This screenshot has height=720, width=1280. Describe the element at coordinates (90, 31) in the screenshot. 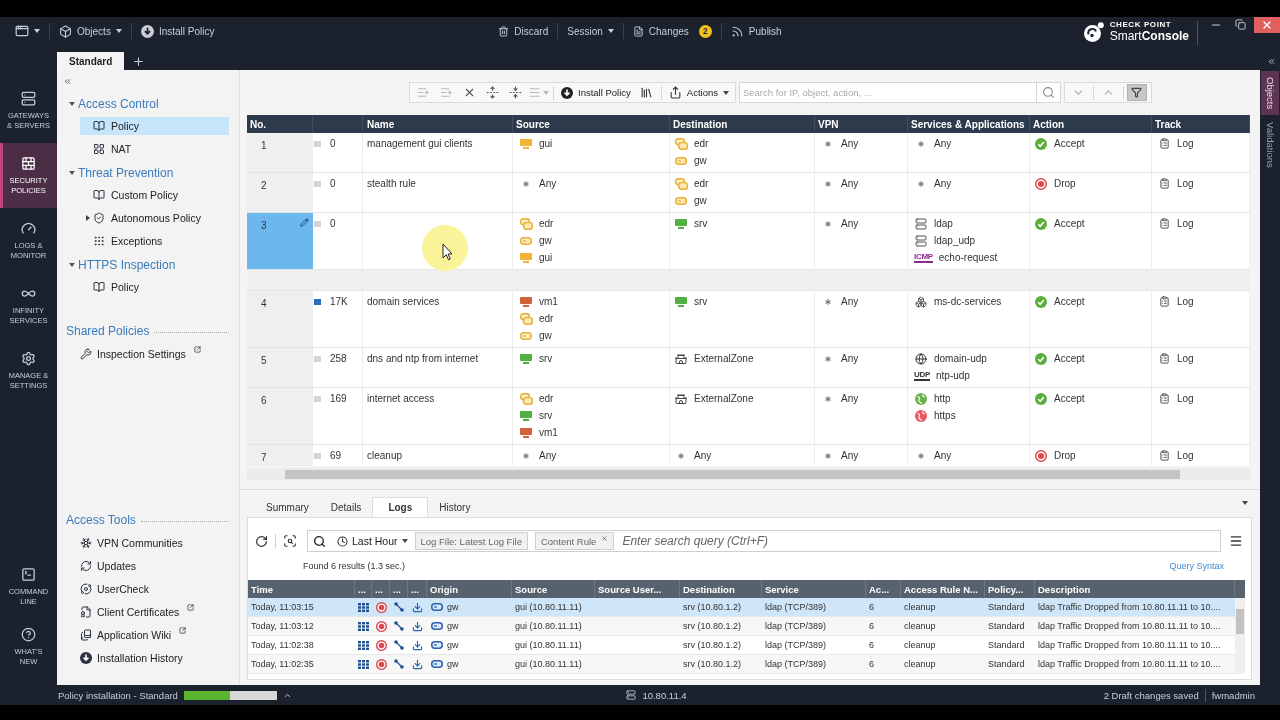

I see `objects-button: Objects` at that location.